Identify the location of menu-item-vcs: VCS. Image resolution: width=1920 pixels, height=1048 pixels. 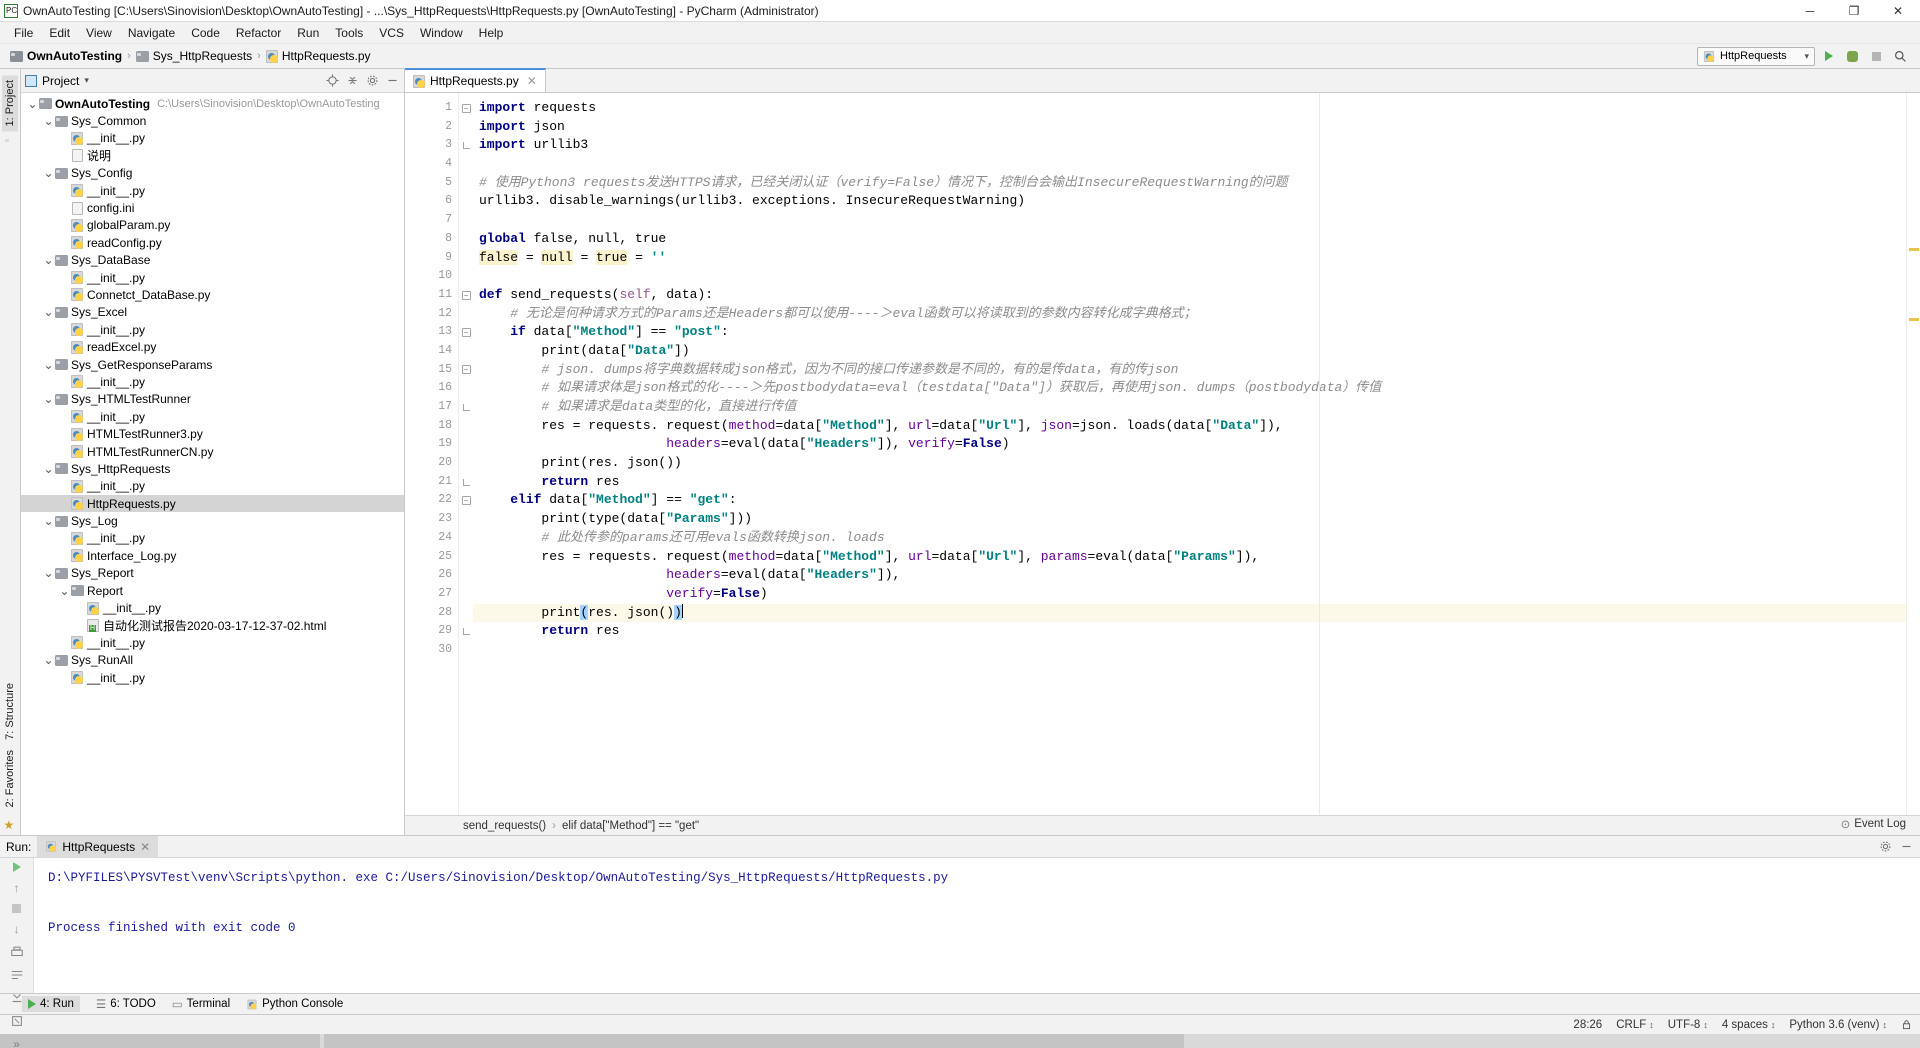
(391, 33).